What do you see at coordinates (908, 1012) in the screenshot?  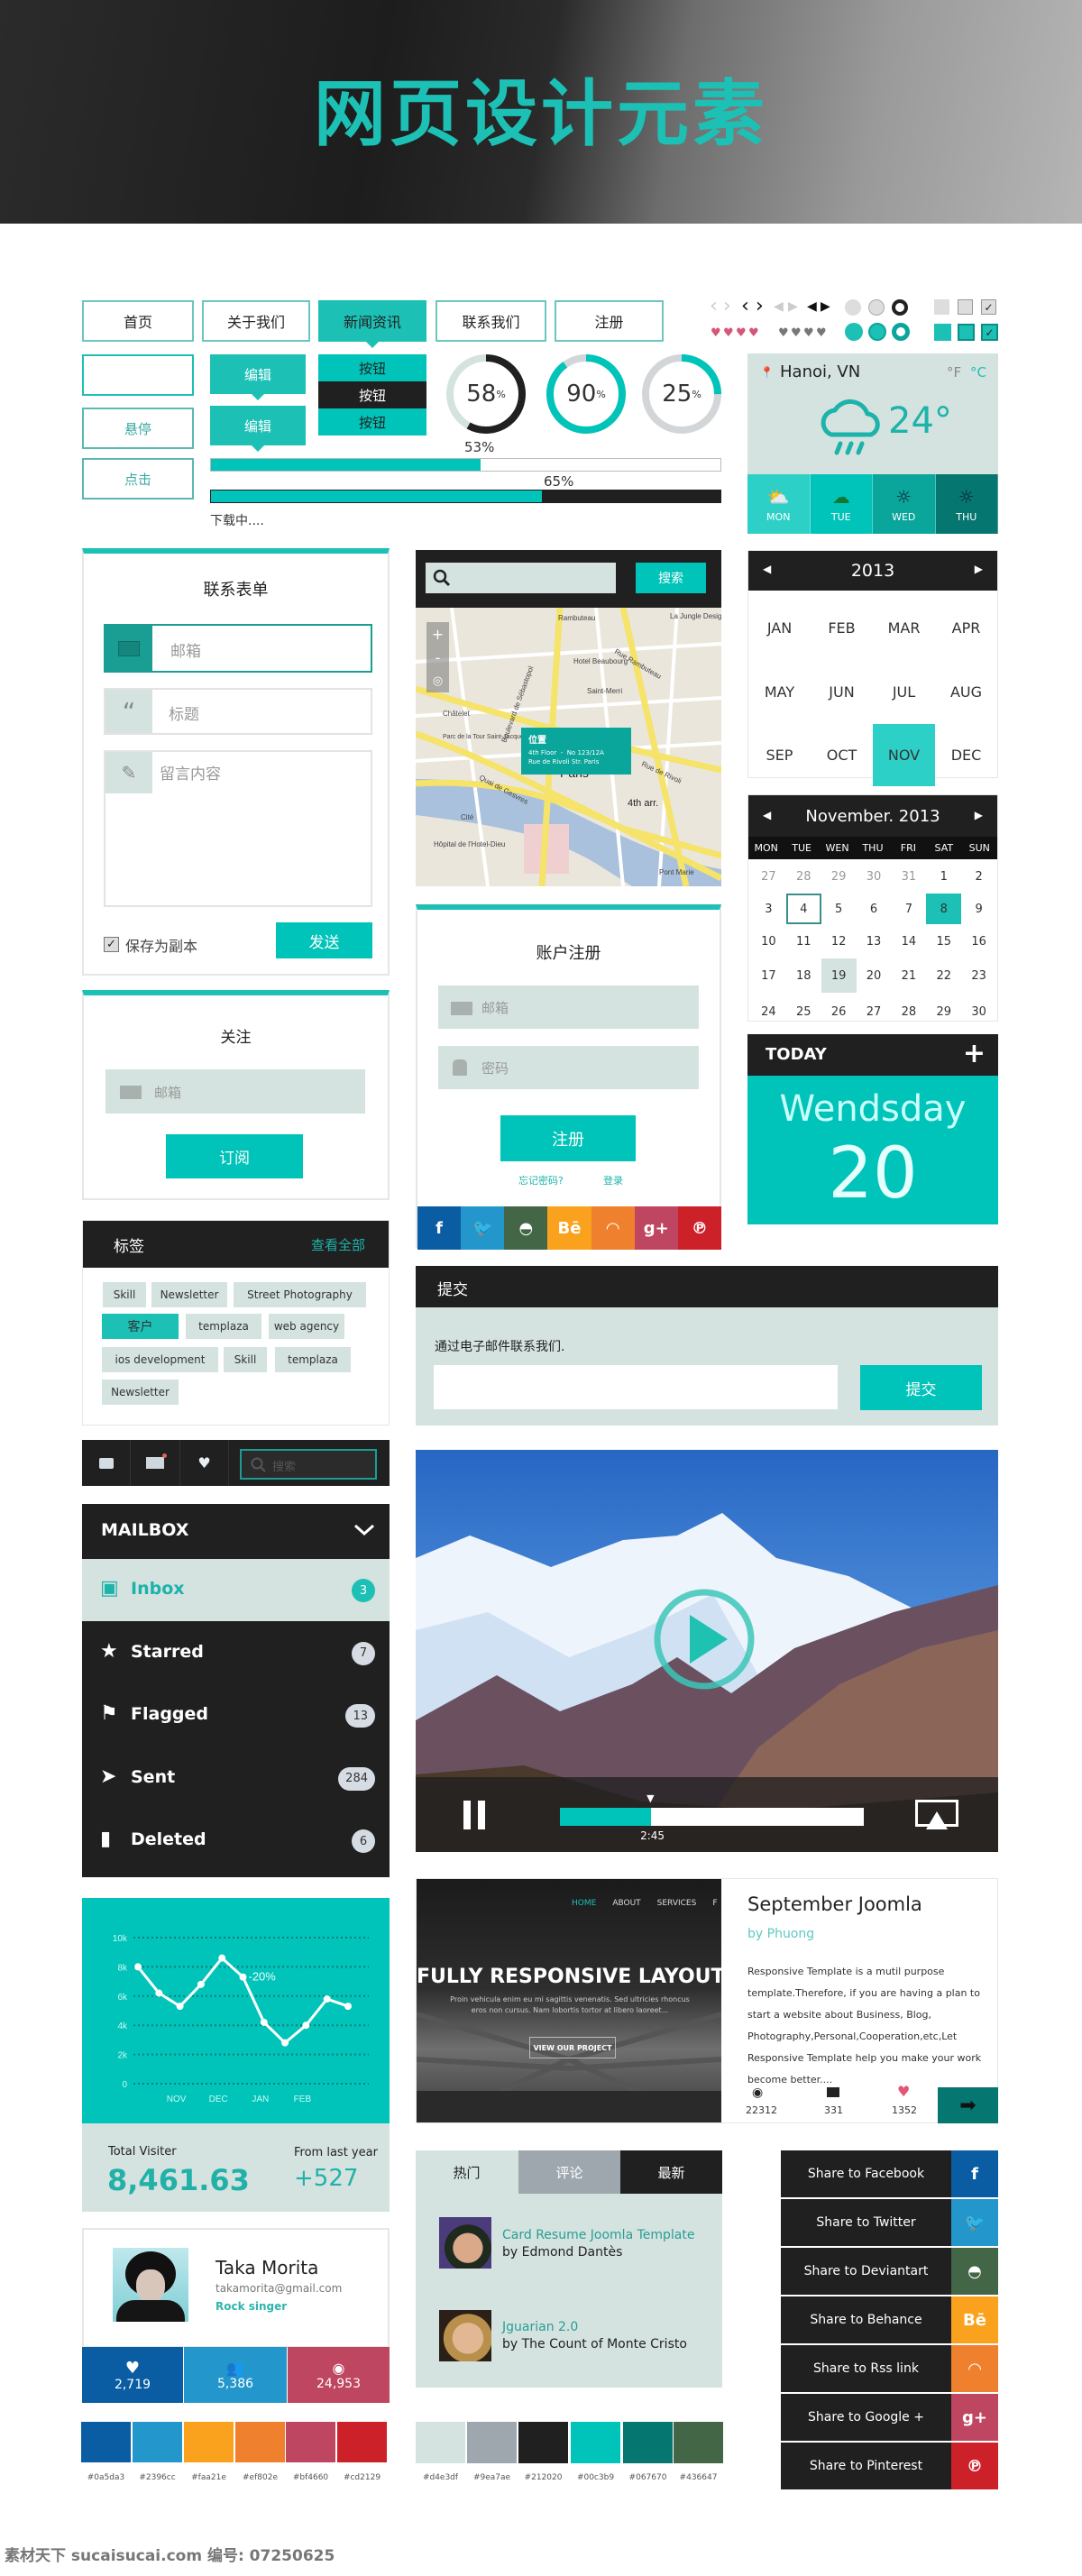 I see `calendar-day: 28` at bounding box center [908, 1012].